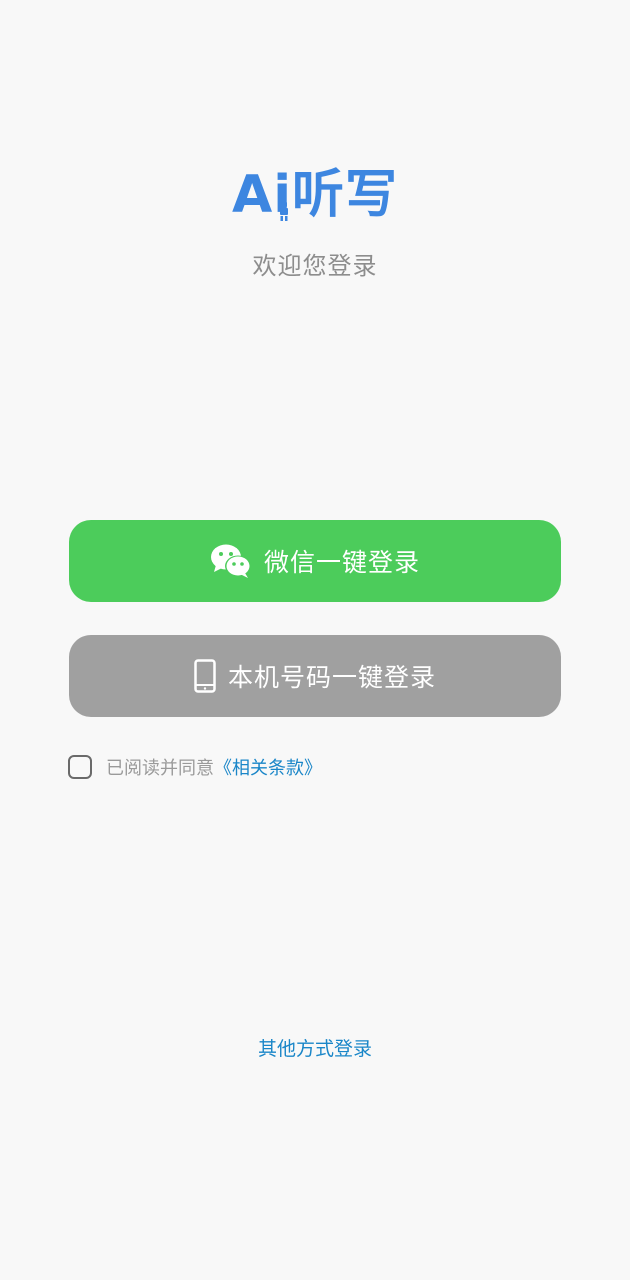 This screenshot has width=630, height=1280. Describe the element at coordinates (315, 1047) in the screenshot. I see `other-login-link: 其他方式登录` at that location.